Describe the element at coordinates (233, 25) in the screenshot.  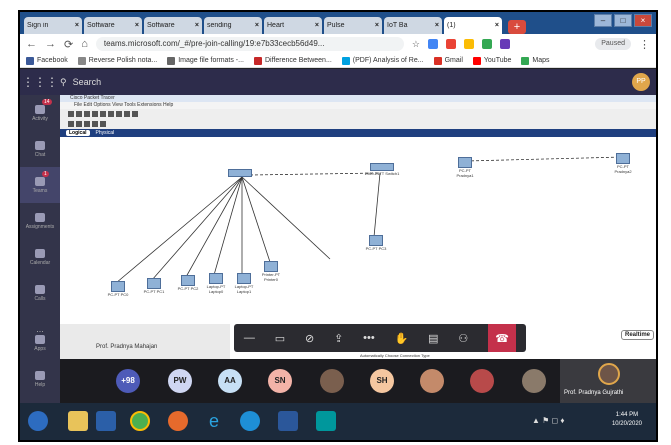
I see `browser-tab: sending ×` at that location.